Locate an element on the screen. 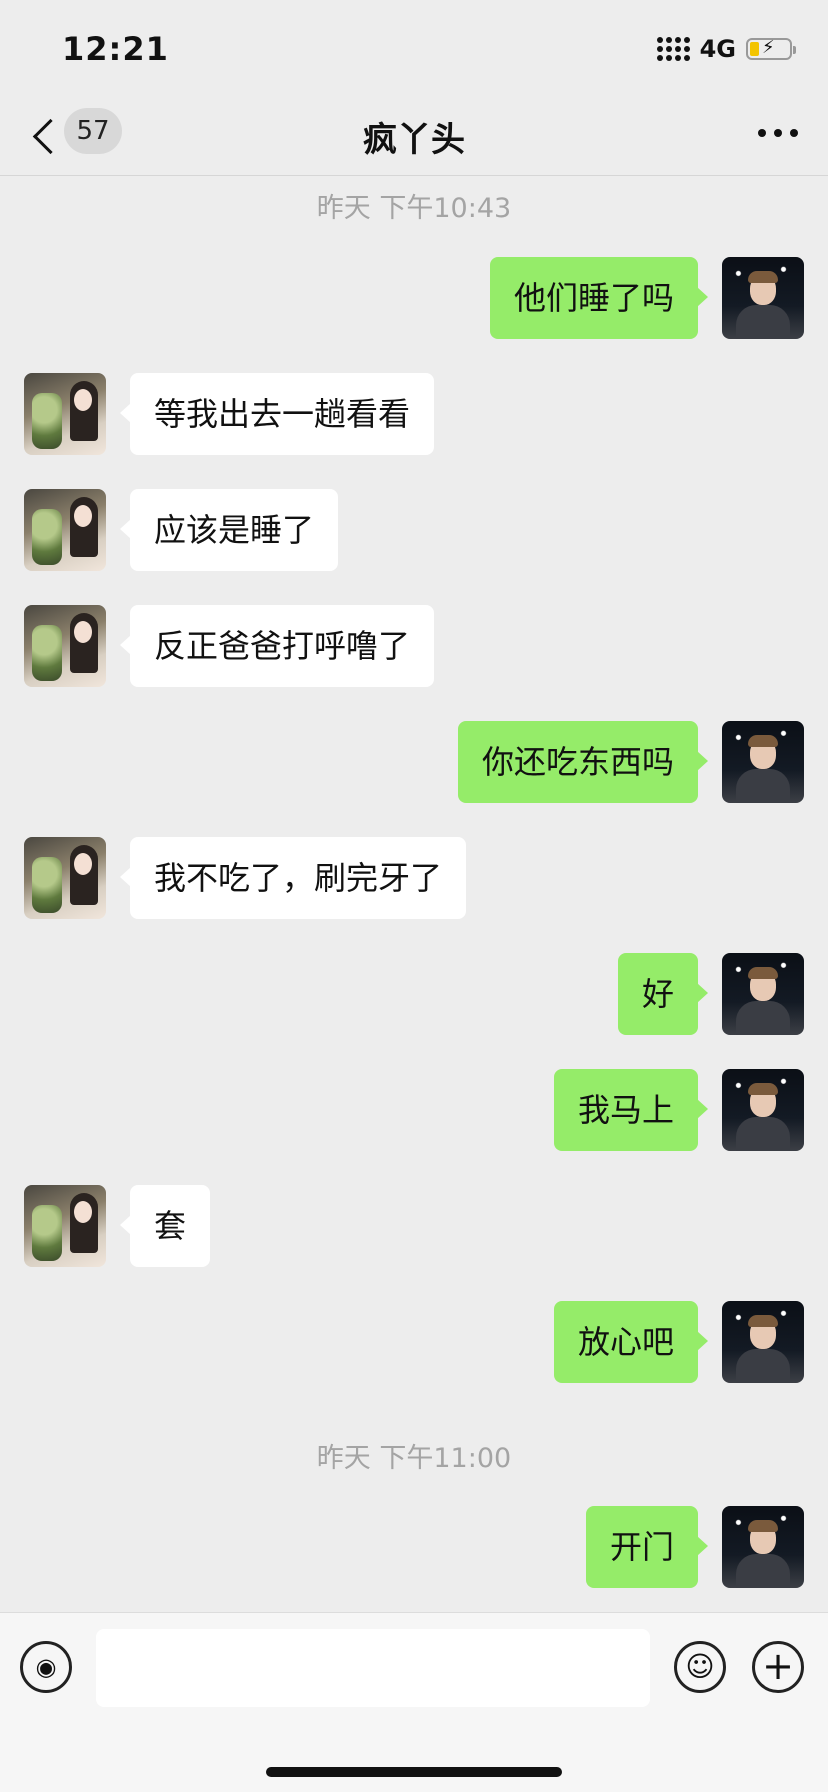  message-bubble-self: 开门 is located at coordinates (647, 1547).